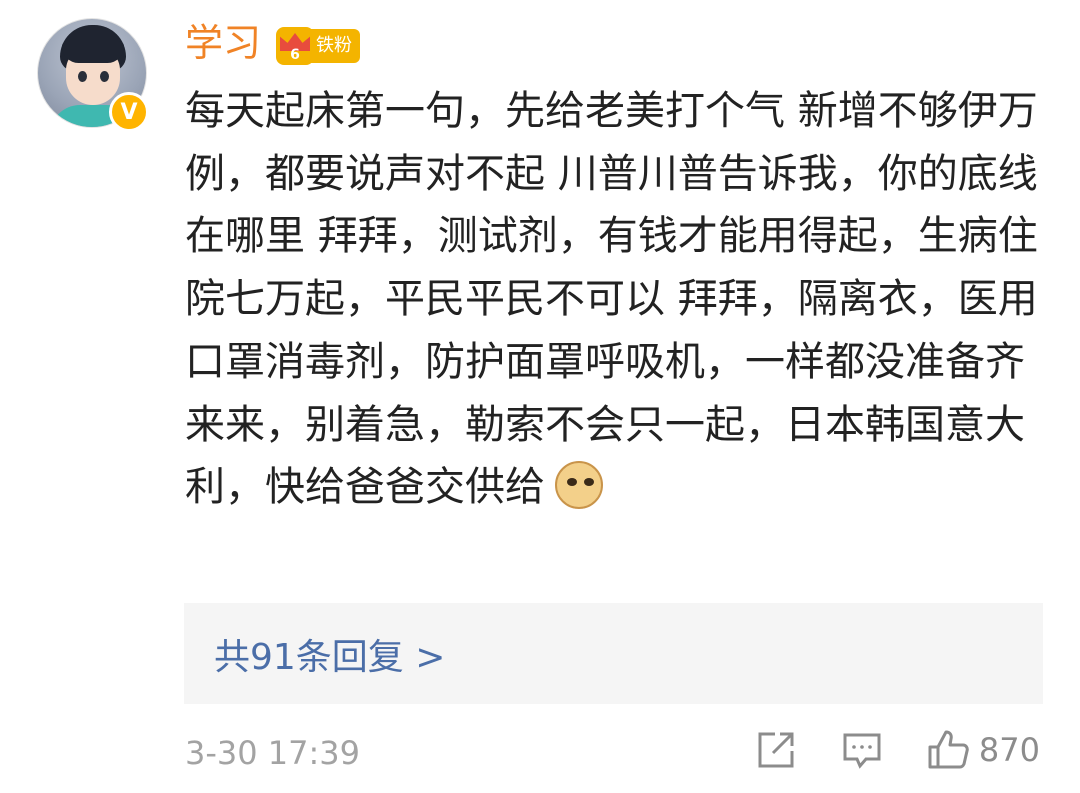 This screenshot has width=1080, height=793. Describe the element at coordinates (335, 46) in the screenshot. I see `fan-badge-label: 铁粉` at that location.